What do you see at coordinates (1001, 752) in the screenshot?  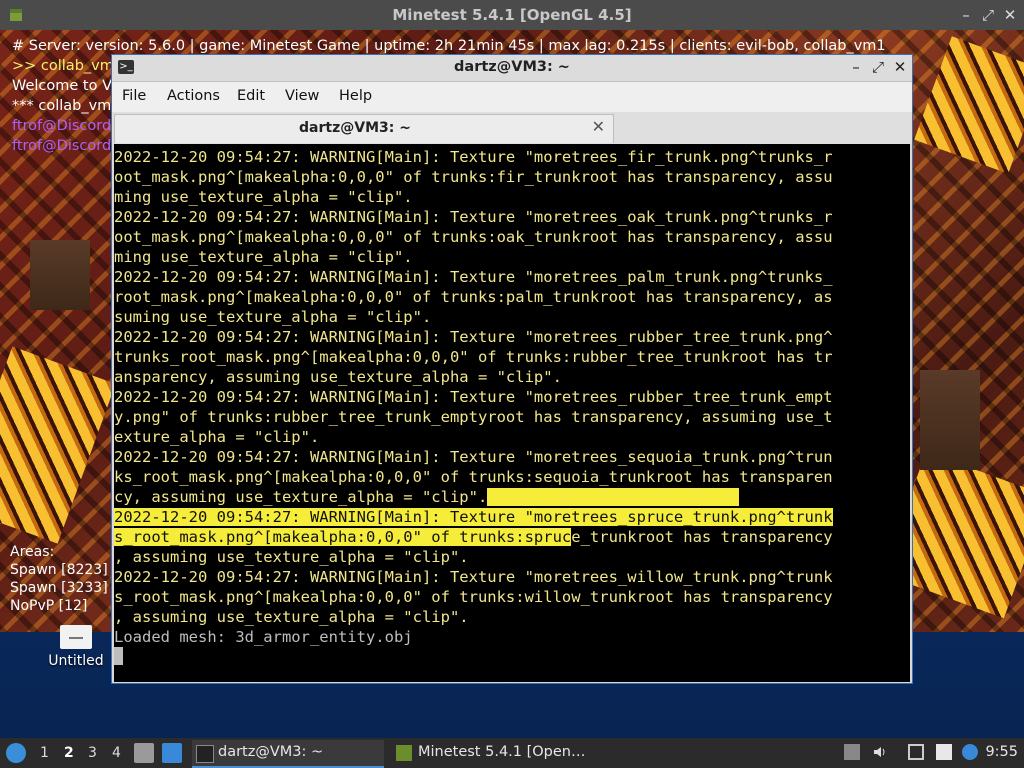 I see `clock: 9:55` at bounding box center [1001, 752].